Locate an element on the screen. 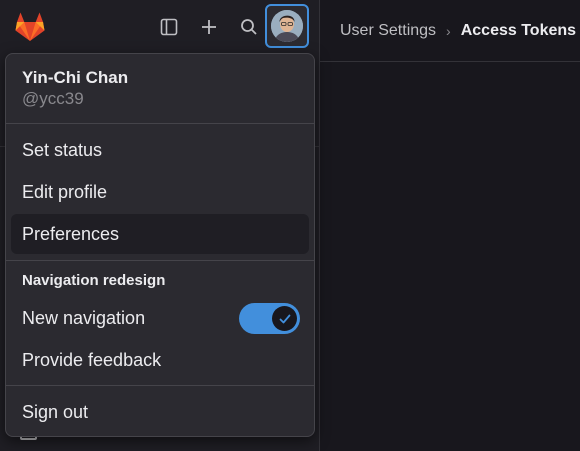 The image size is (580, 451). checkmark-icon is located at coordinates (284, 318).